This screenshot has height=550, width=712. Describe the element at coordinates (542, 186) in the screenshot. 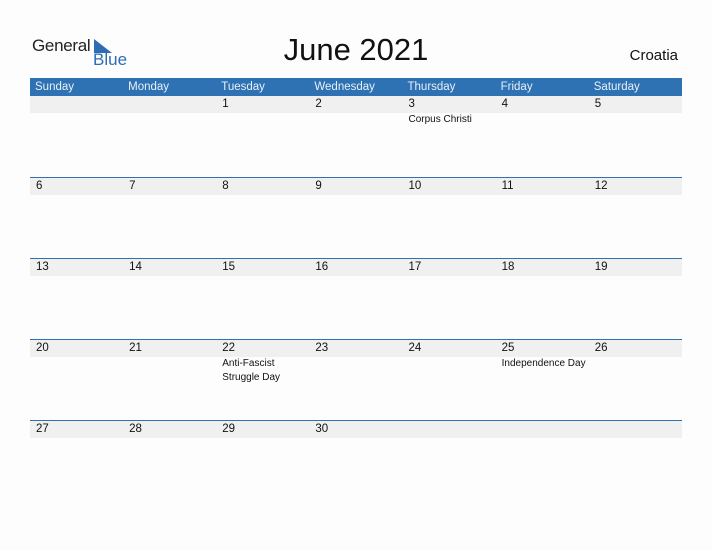

I see `day-cell: 11` at that location.